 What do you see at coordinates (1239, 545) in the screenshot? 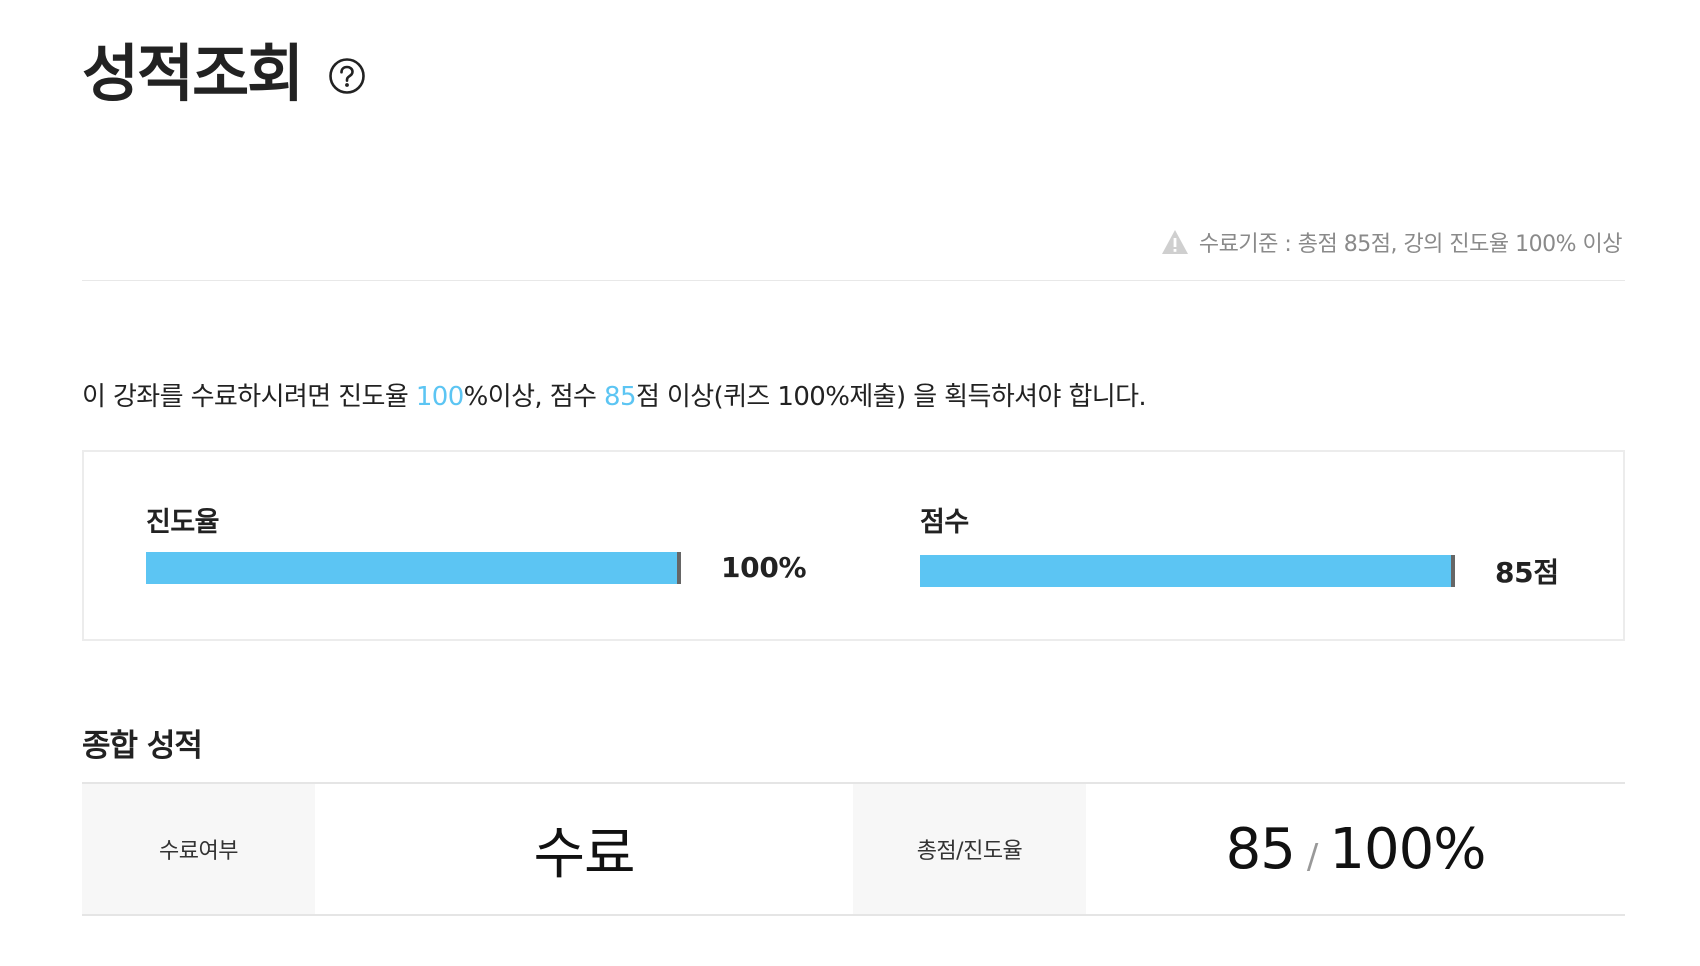
I see `score-metric: 점수 85점` at bounding box center [1239, 545].